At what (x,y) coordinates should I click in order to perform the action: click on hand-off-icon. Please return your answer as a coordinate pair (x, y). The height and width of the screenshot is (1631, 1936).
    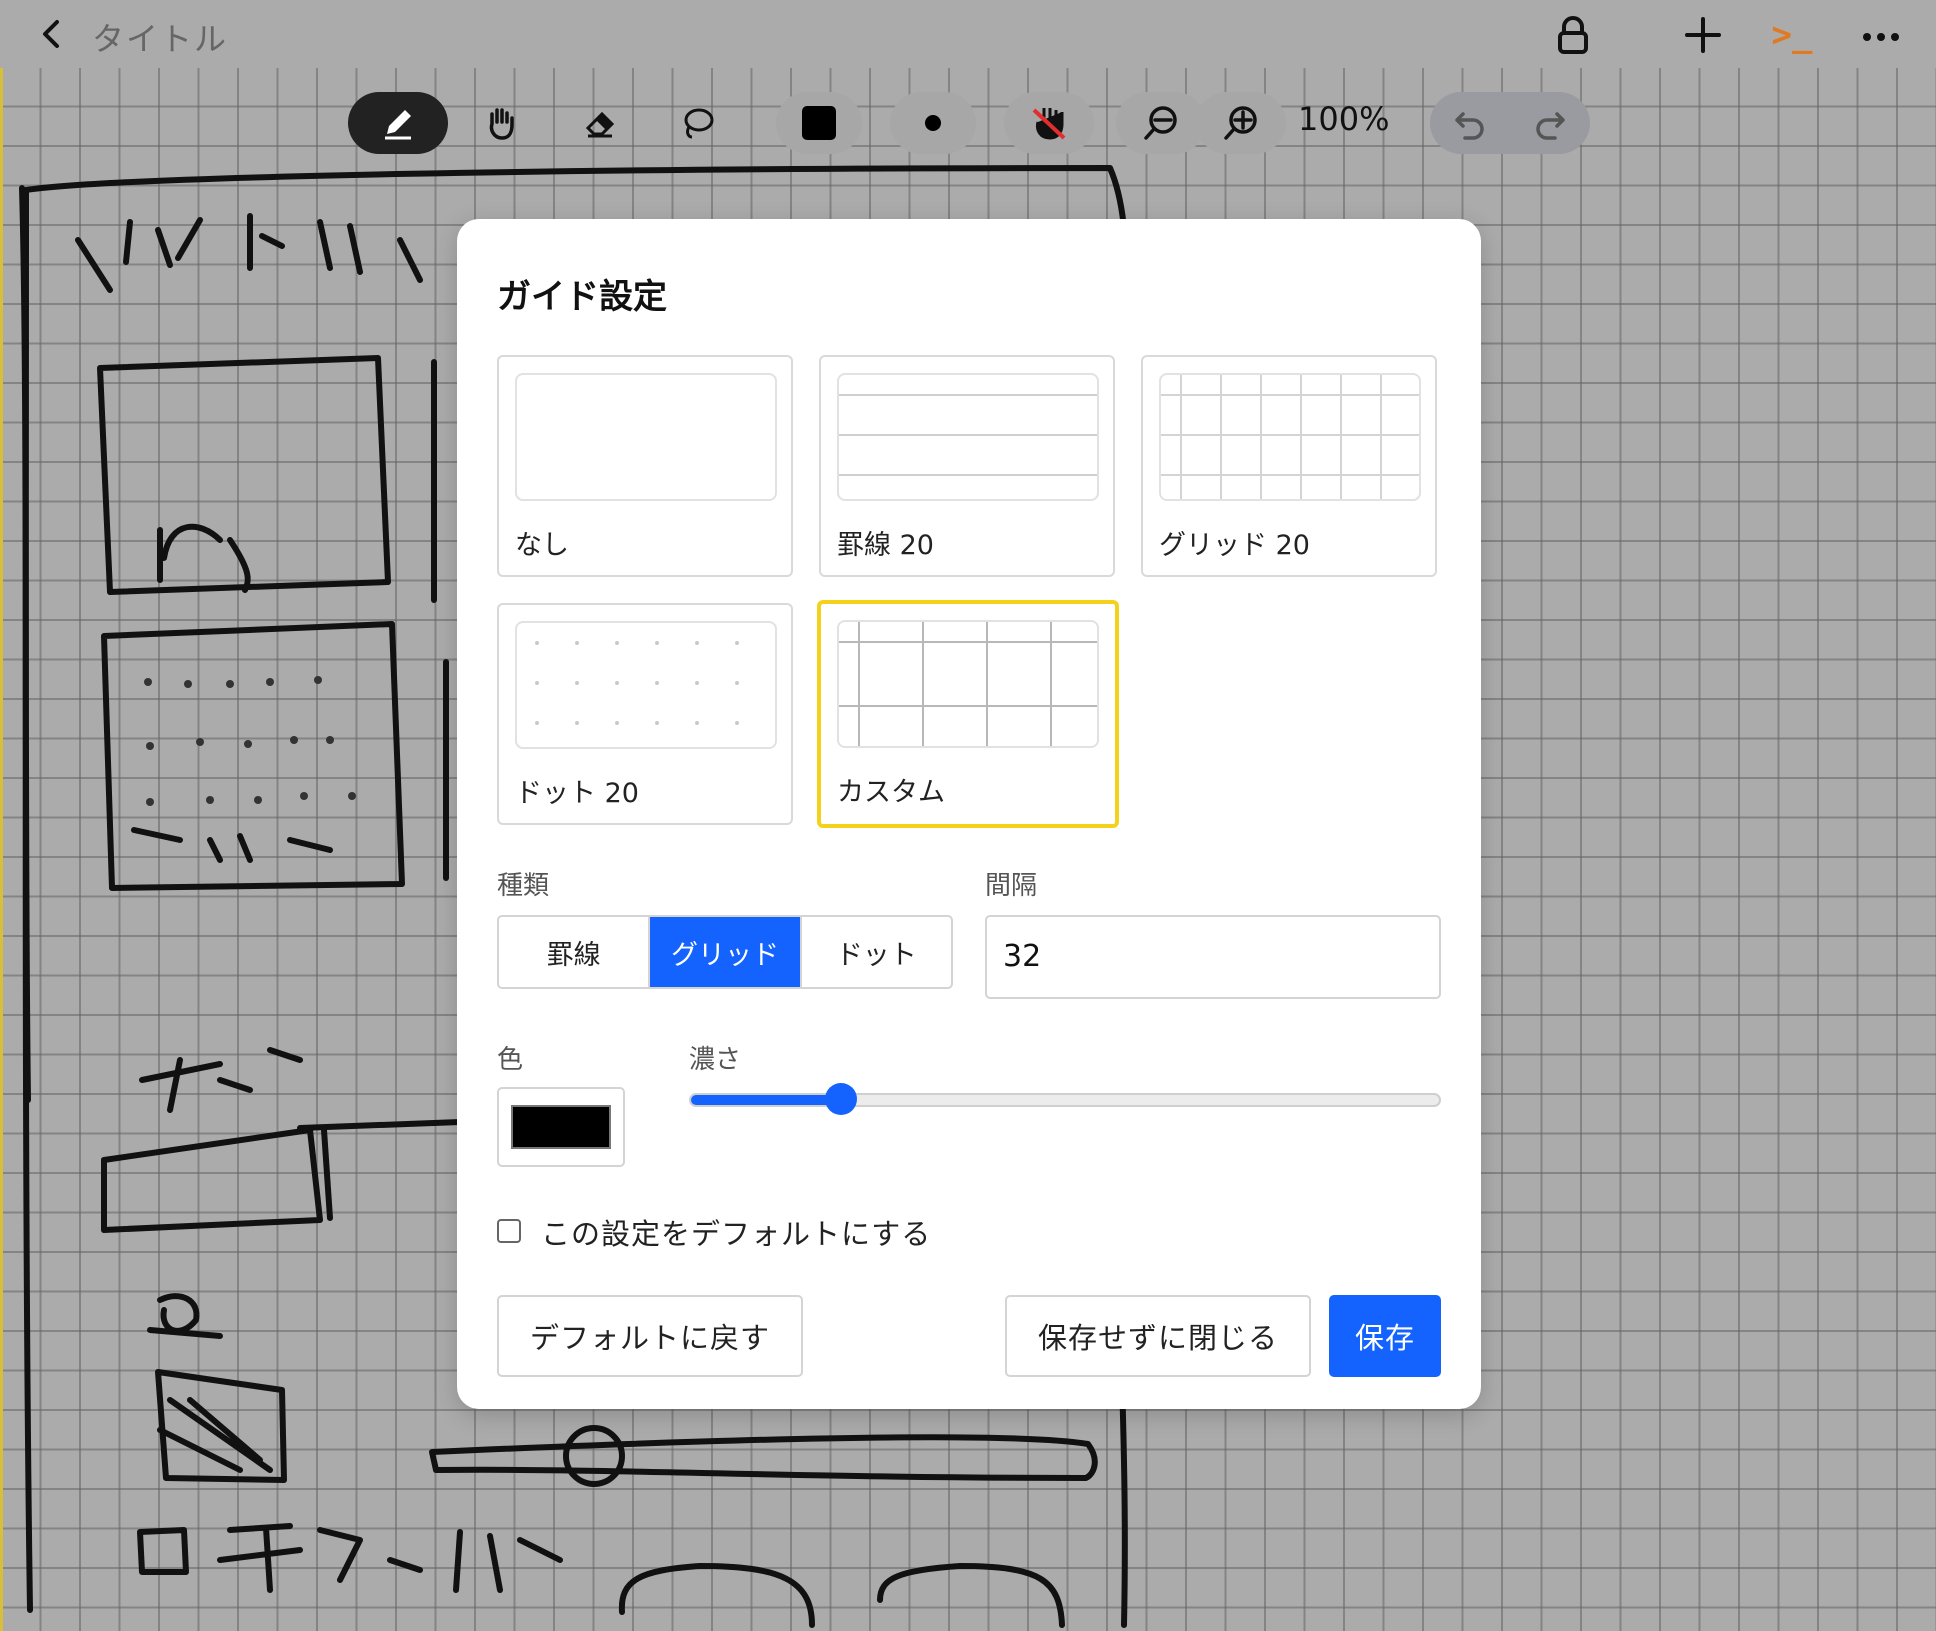
    Looking at the image, I should click on (1049, 124).